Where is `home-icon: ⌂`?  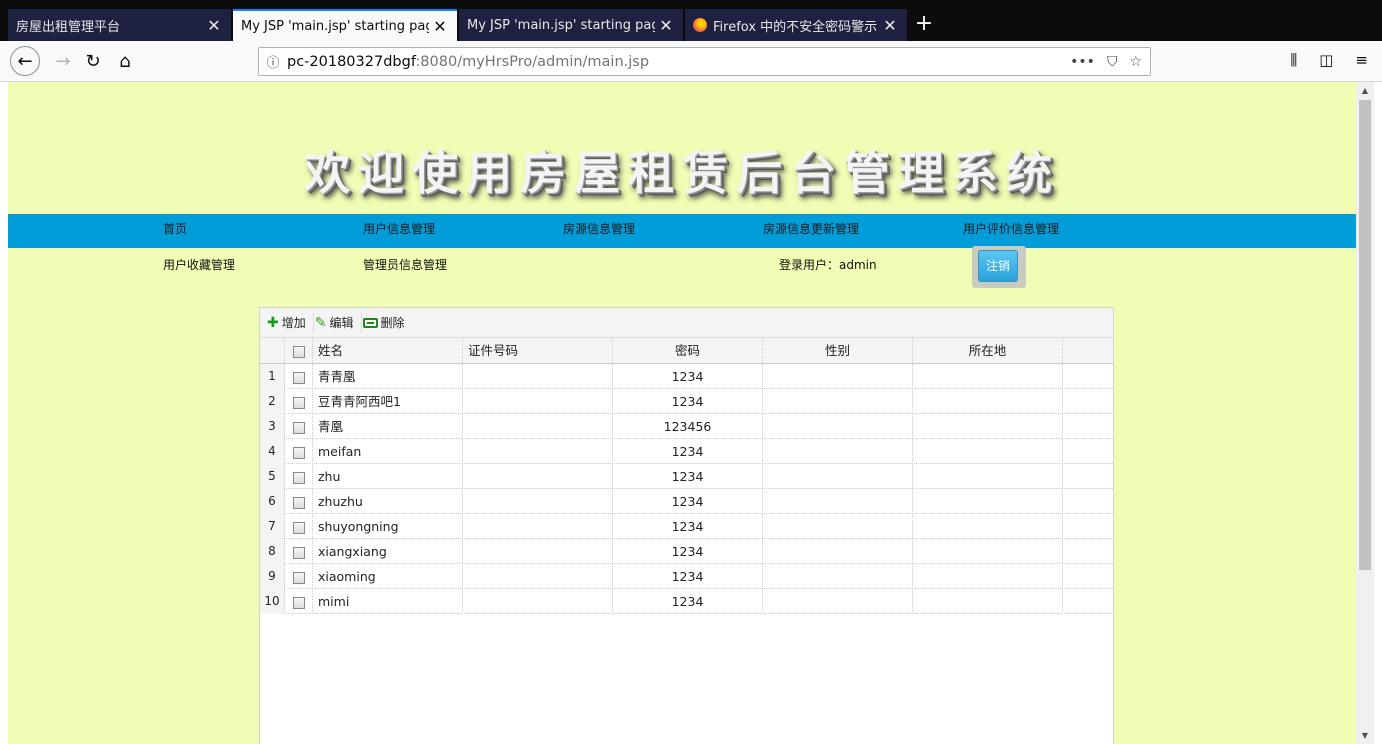 home-icon: ⌂ is located at coordinates (125, 61).